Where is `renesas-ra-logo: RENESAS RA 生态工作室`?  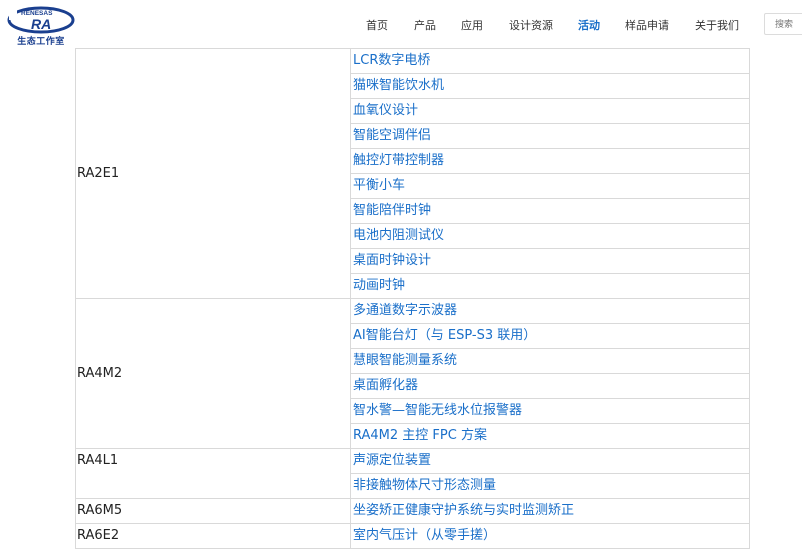 renesas-ra-logo: RENESAS RA 生态工作室 is located at coordinates (43, 26).